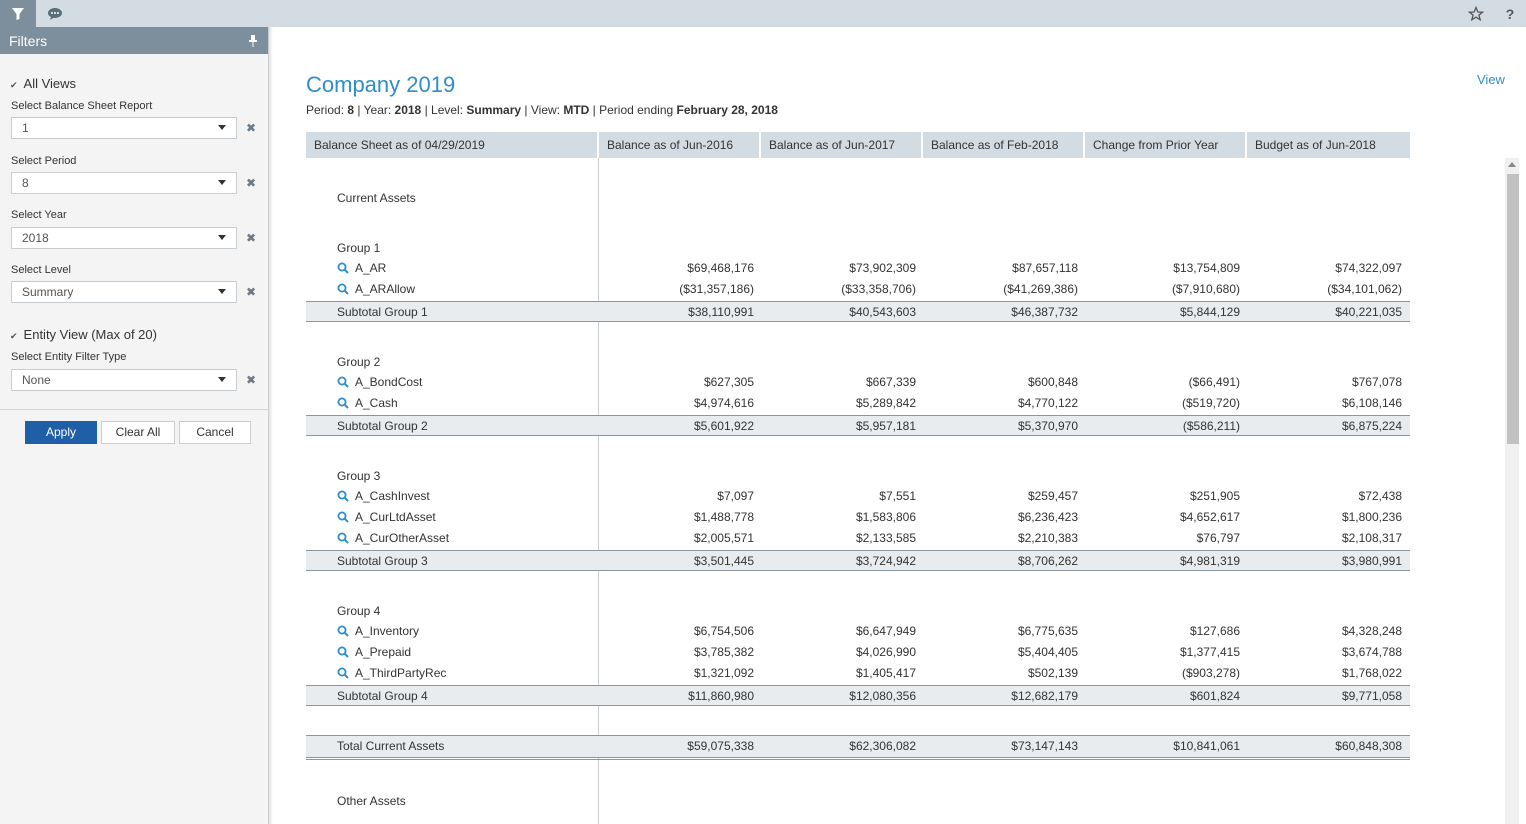 The height and width of the screenshot is (824, 1526). What do you see at coordinates (392, 496) in the screenshot?
I see `account-link: A_CashInvest` at bounding box center [392, 496].